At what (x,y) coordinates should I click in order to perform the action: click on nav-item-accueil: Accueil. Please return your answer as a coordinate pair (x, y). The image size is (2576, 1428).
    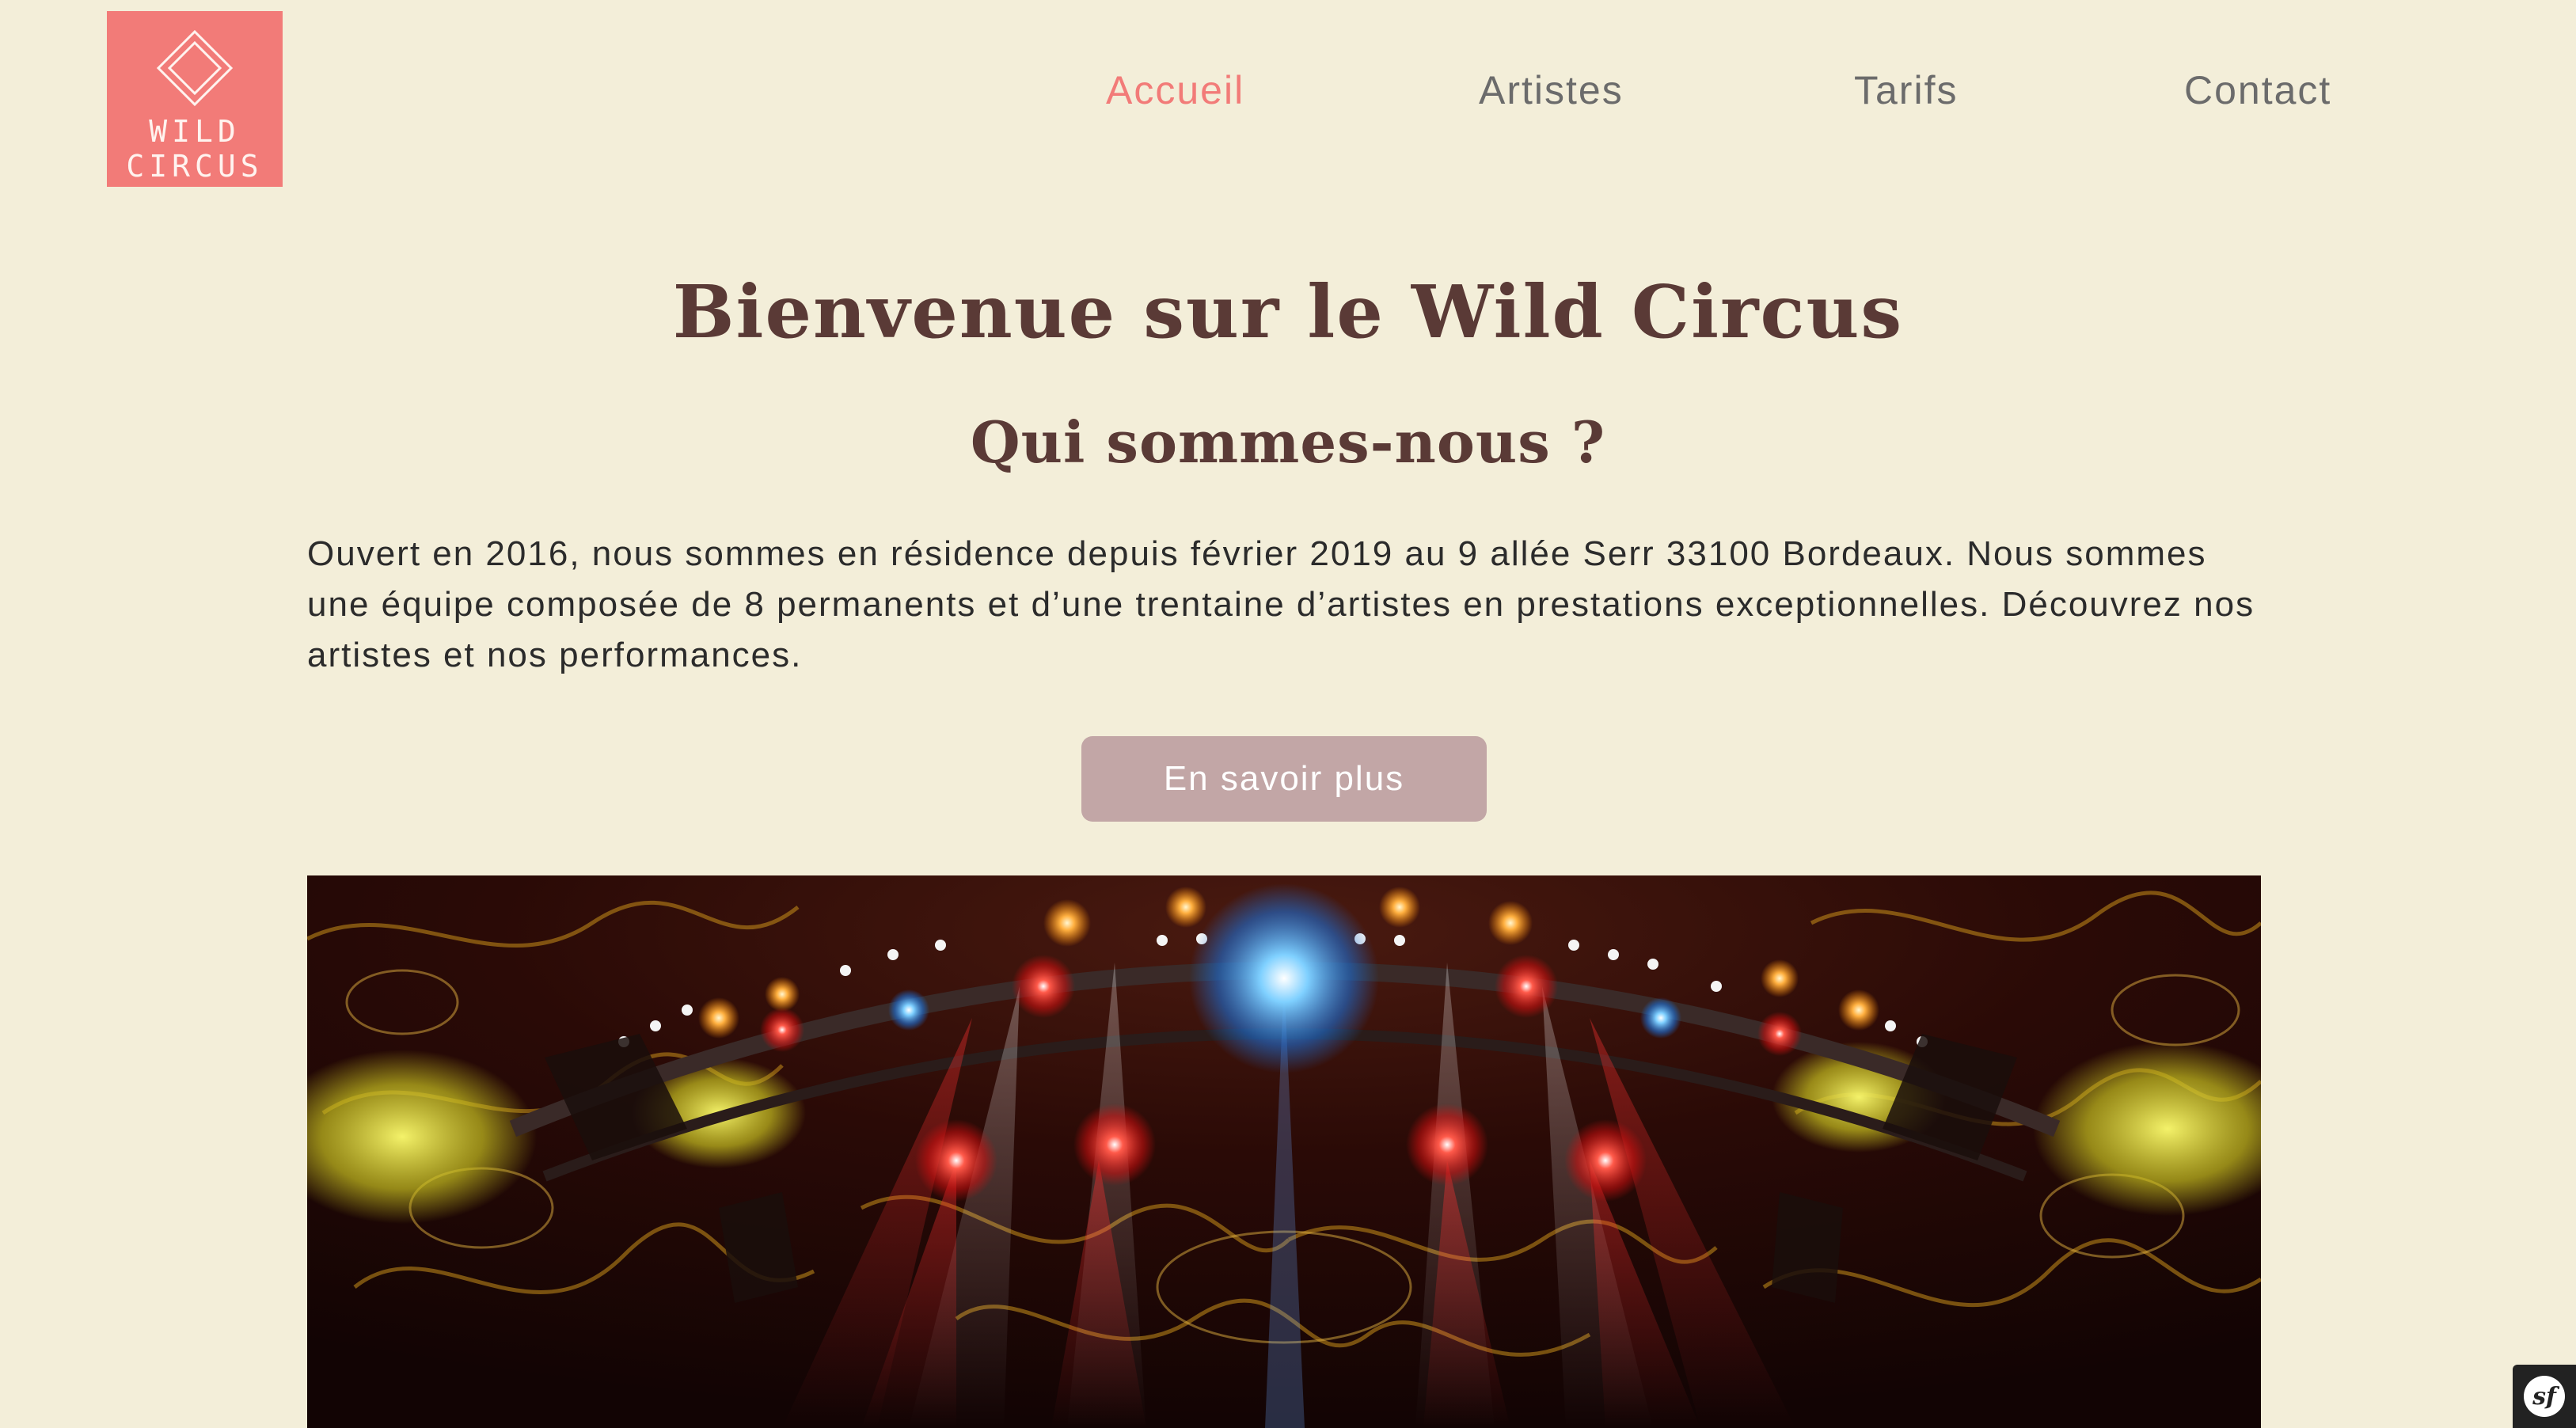
    Looking at the image, I should click on (1175, 90).